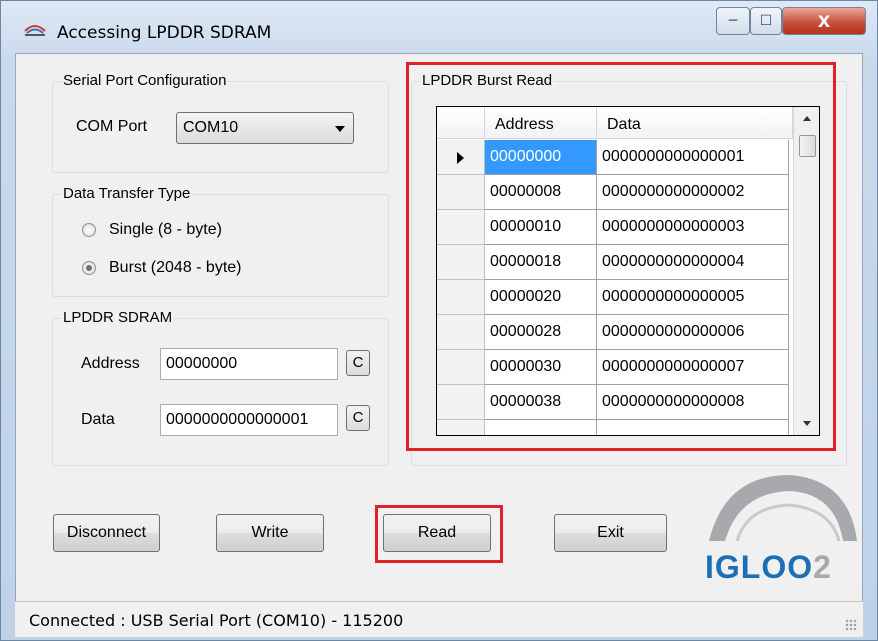  I want to click on lpddr-sdram-group-label: LPDDR SDRAM, so click(118, 317).